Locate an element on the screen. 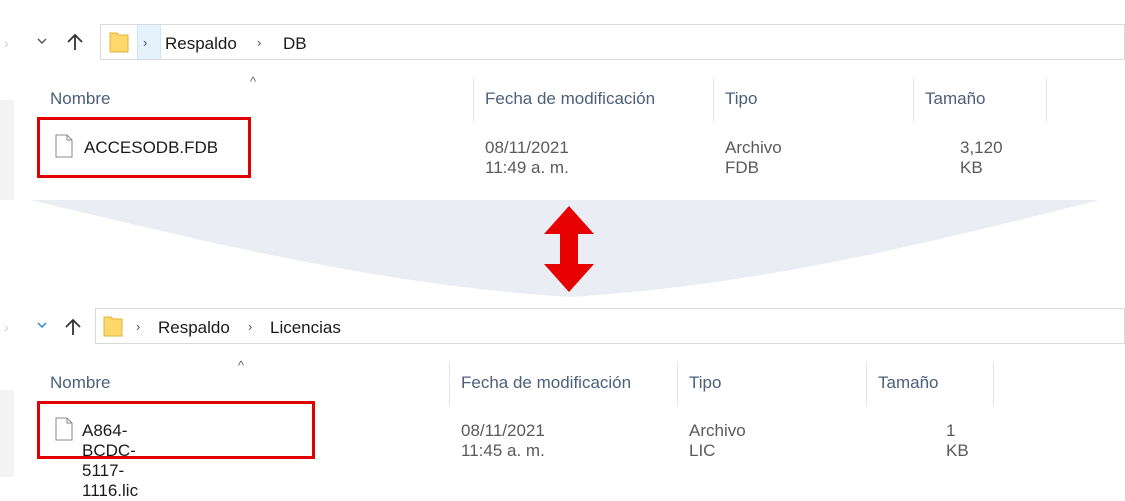 This screenshot has height=501, width=1125. breadcrumb-item-db: DB is located at coordinates (295, 44).